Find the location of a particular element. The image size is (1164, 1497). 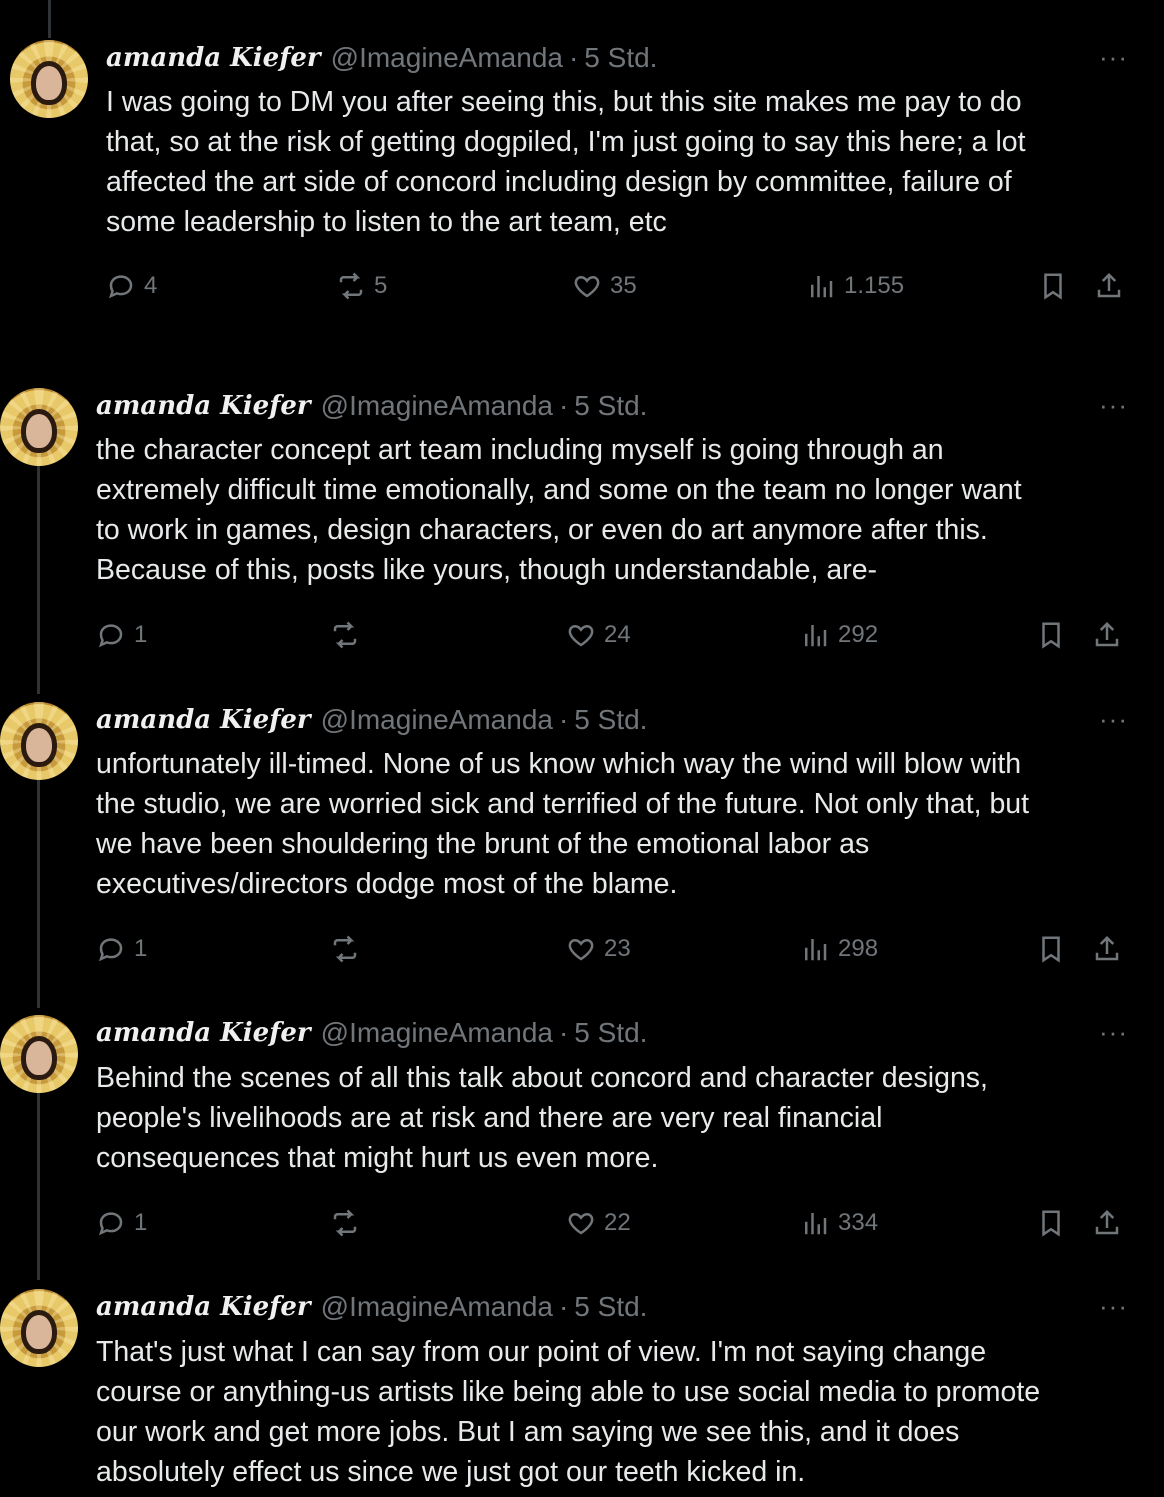

views-button: 298 is located at coordinates (839, 949).